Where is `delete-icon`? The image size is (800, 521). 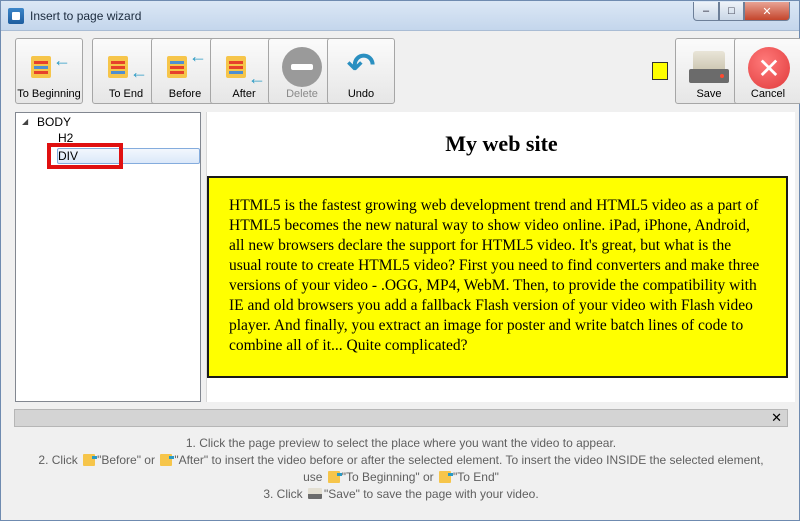
delete-icon is located at coordinates (302, 67).